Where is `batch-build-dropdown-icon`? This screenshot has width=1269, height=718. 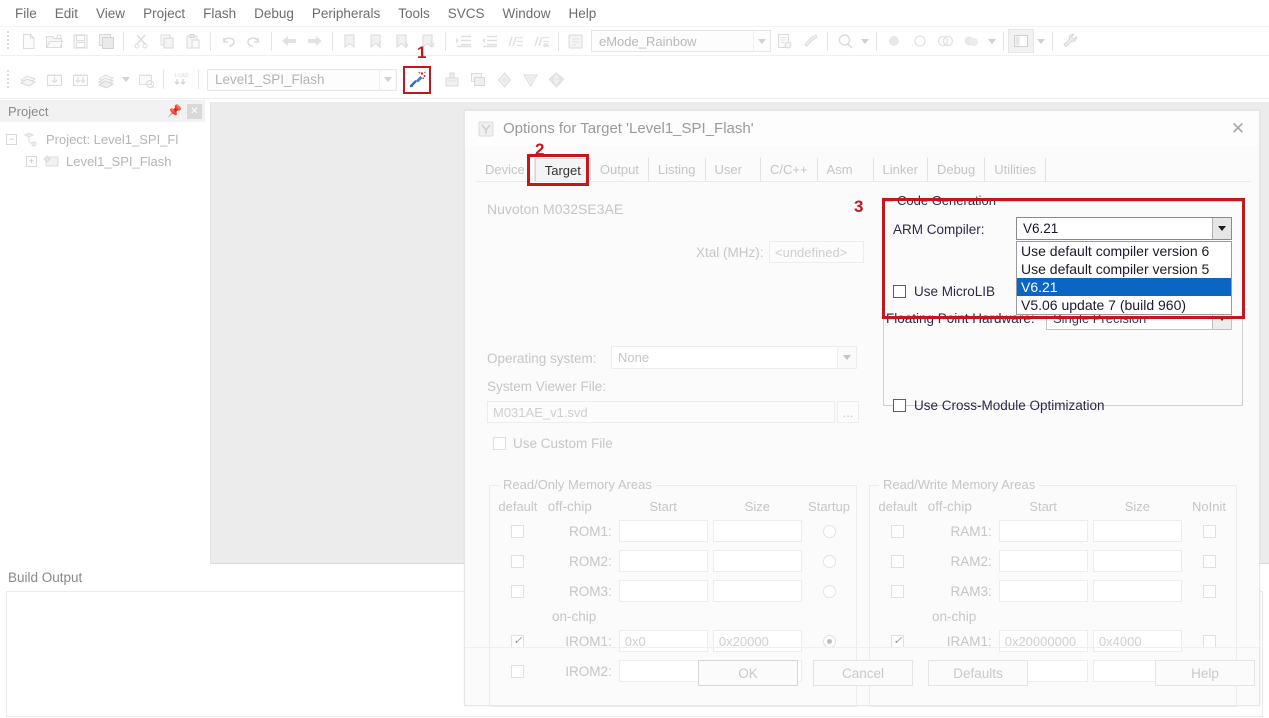 batch-build-dropdown-icon is located at coordinates (126, 80).